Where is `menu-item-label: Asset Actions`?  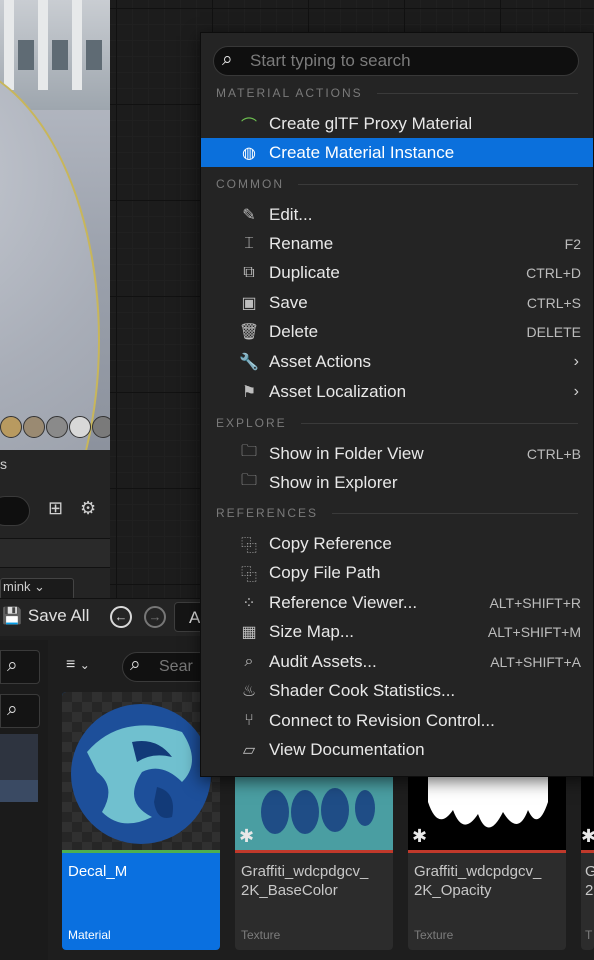
menu-item-label: Asset Actions is located at coordinates (320, 361).